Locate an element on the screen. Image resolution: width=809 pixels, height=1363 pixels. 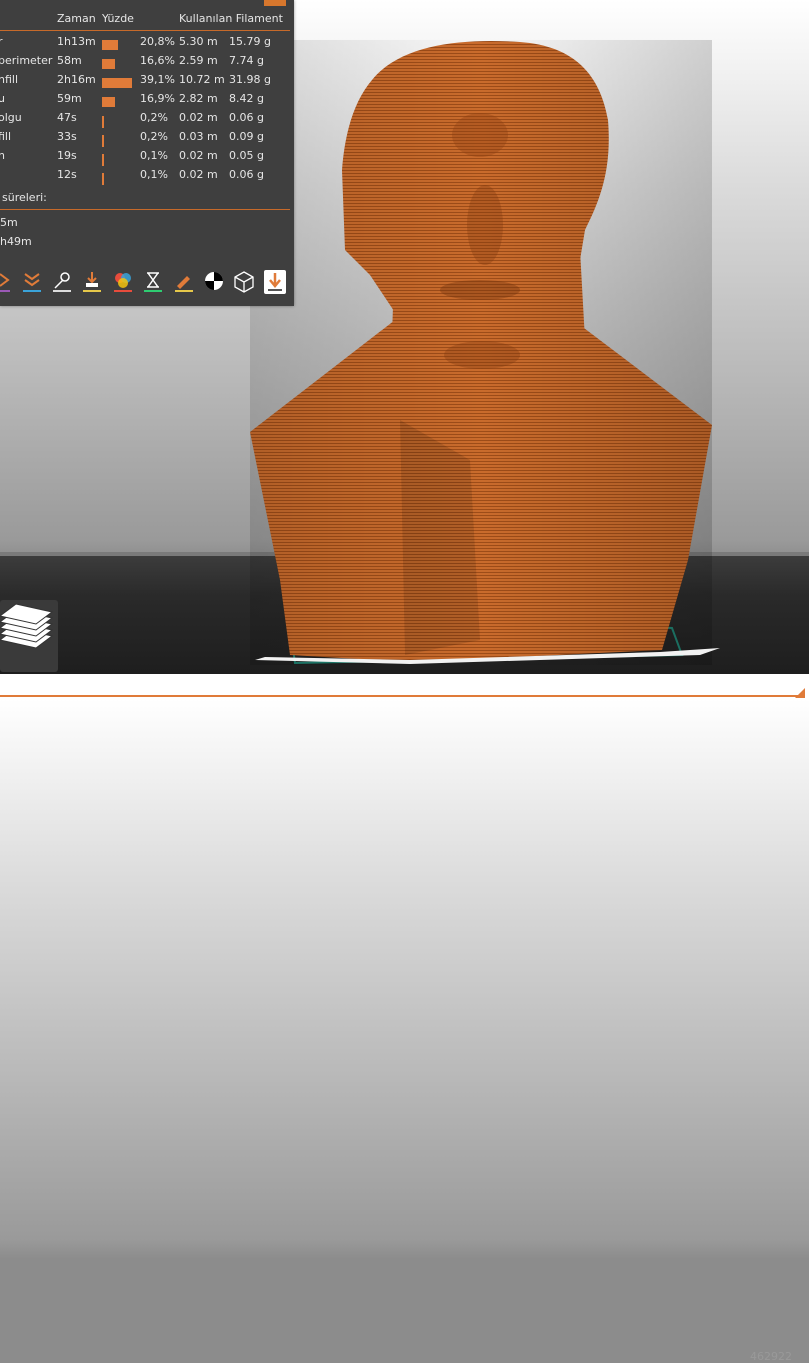
feature-row: n 19s 0,1% 0.02 m 0.05 g is located at coordinates (147, 158).